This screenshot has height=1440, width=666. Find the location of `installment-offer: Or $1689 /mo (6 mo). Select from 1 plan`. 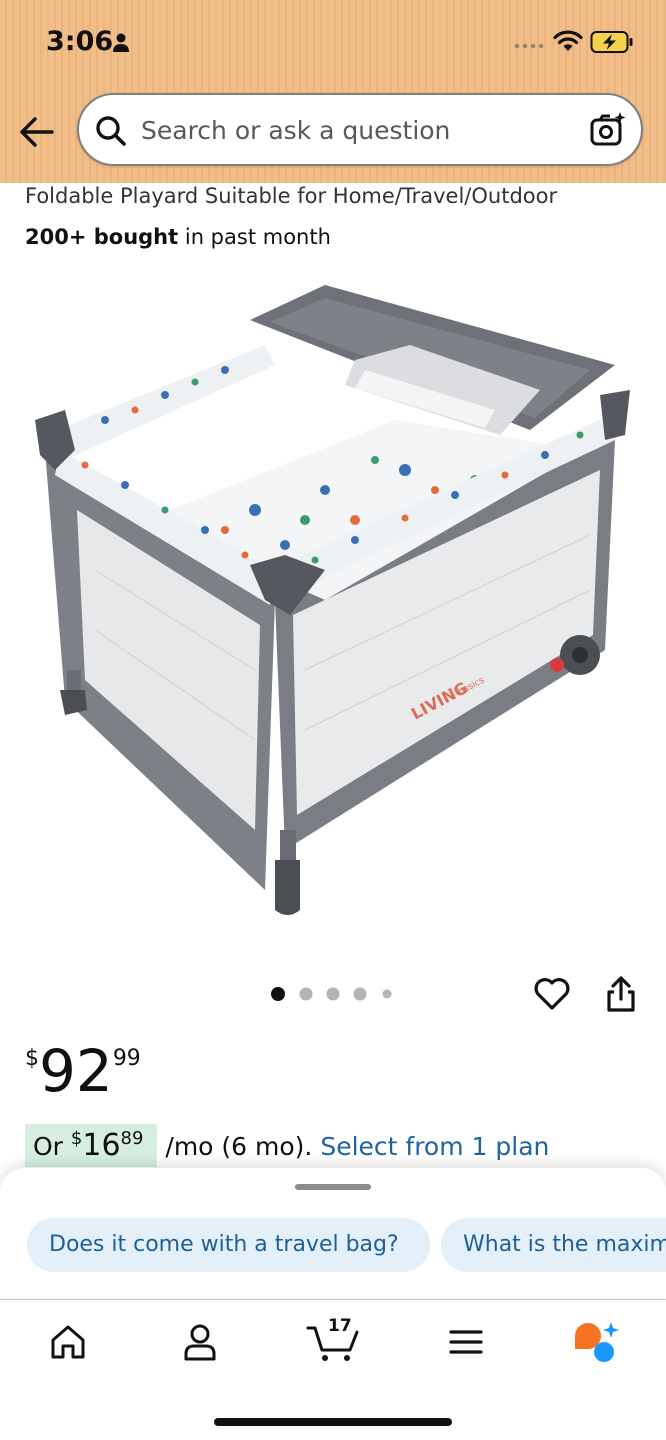

installment-offer: Or $1689 /mo (6 mo). Select from 1 plan is located at coordinates (287, 1148).